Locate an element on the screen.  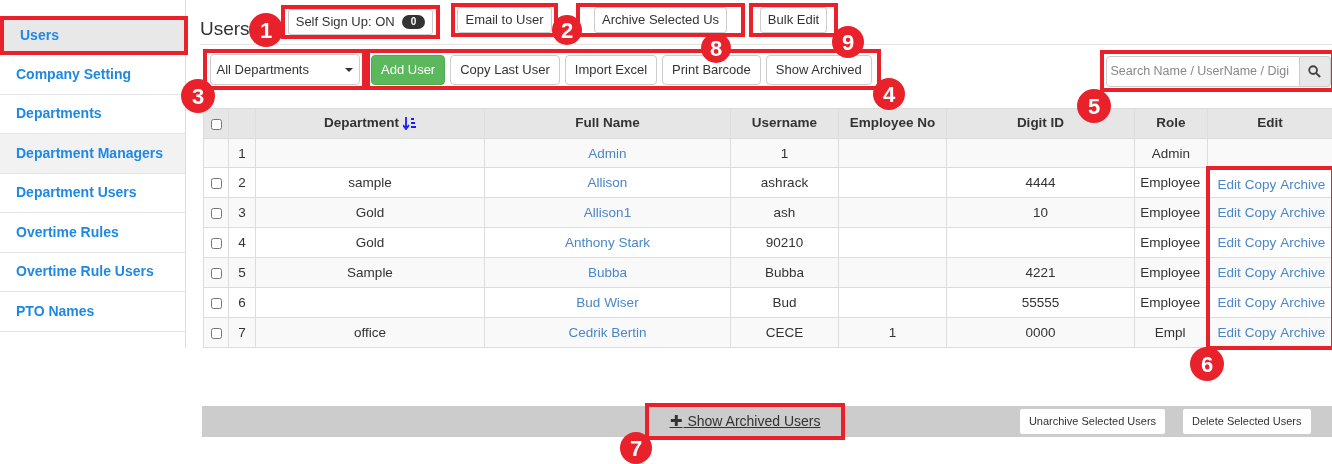
table-cell: ash is located at coordinates (784, 212).